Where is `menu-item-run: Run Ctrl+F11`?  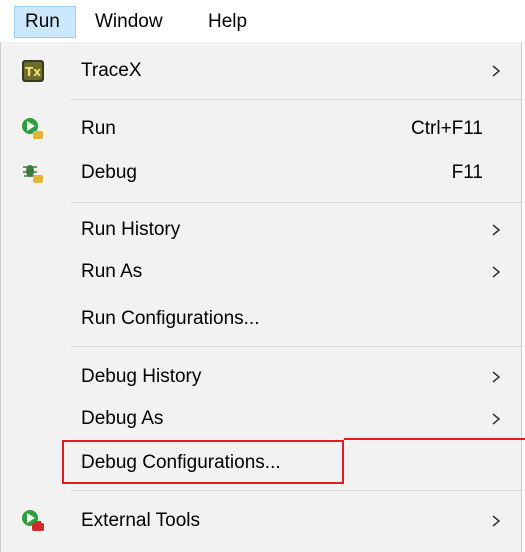
menu-item-run: Run Ctrl+F11 is located at coordinates (261, 129).